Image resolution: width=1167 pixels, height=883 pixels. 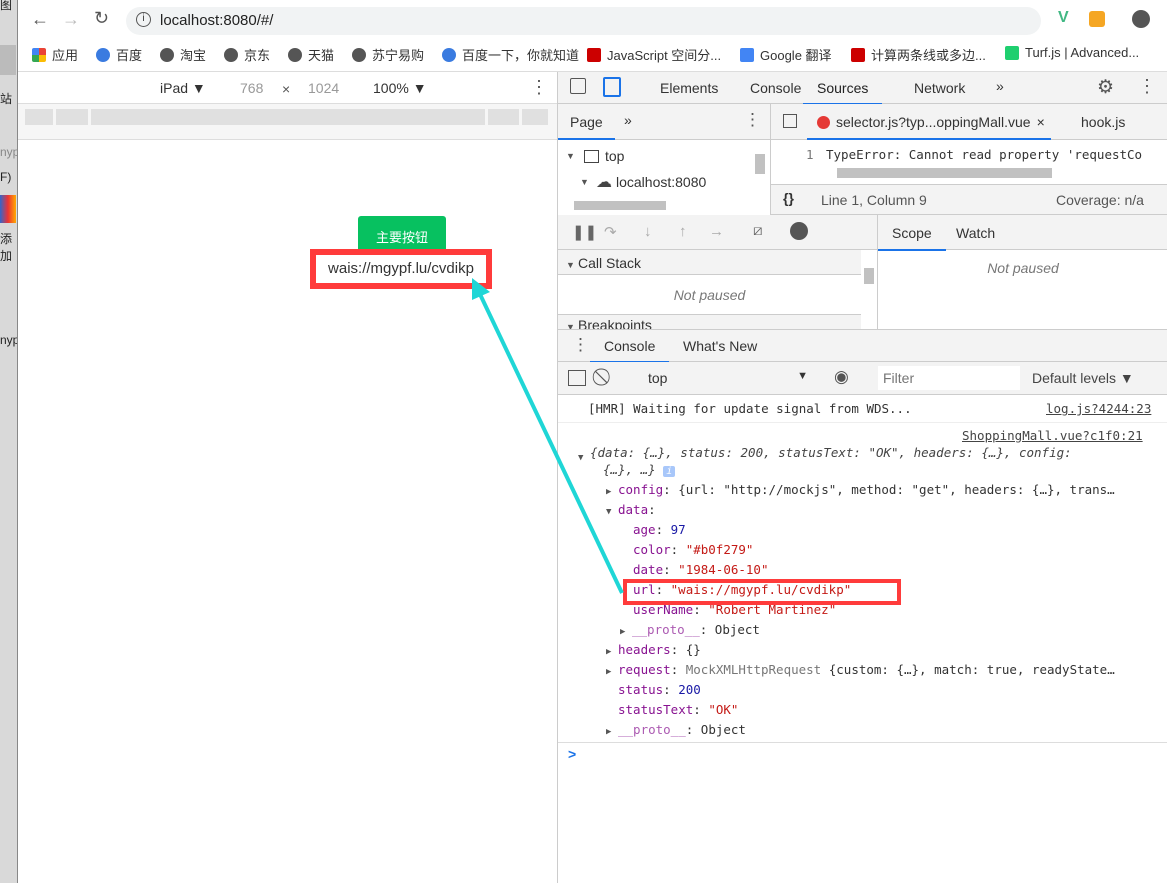 What do you see at coordinates (843, 92) in the screenshot?
I see `tab-sources: Sources` at bounding box center [843, 92].